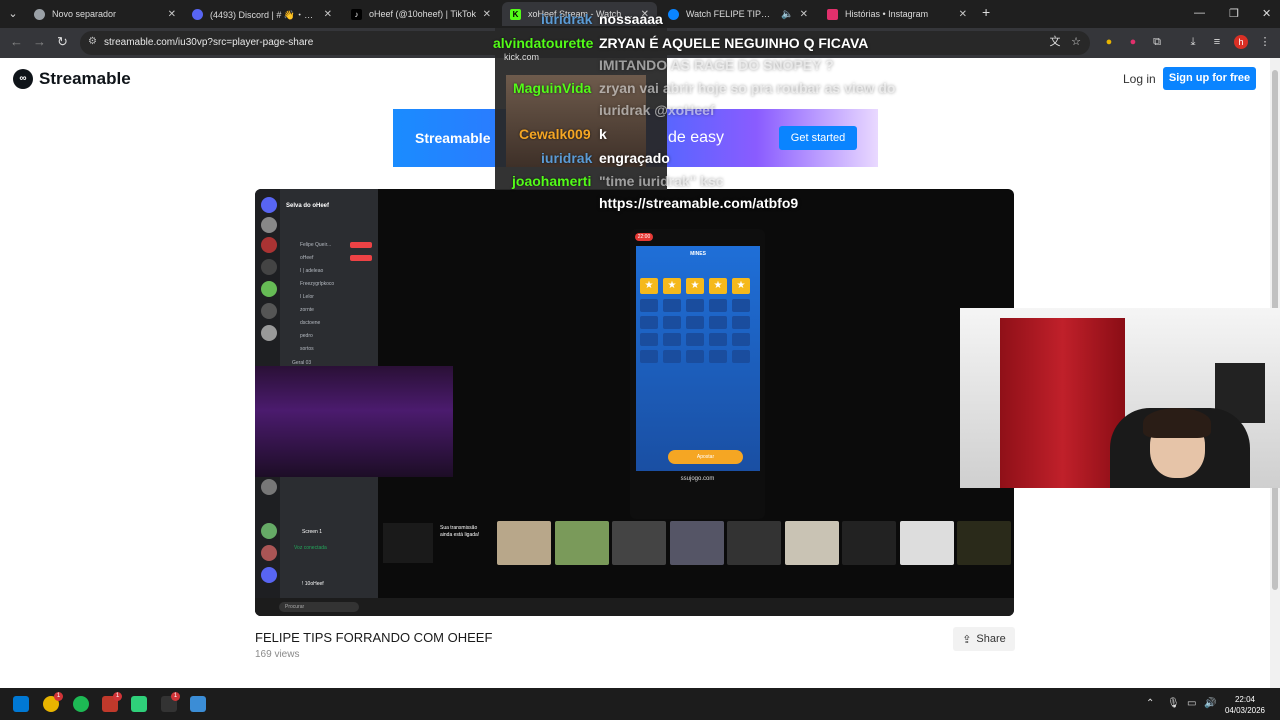  I want to click on chat-message: engraçado, so click(634, 158).